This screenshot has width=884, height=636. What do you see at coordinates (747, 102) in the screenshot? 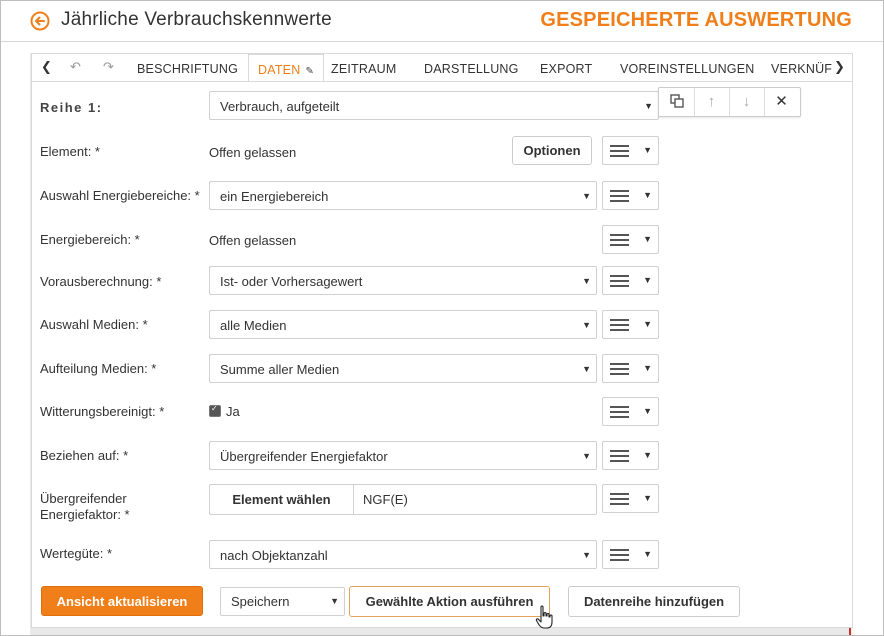
I see `move-down-icon: ↓` at bounding box center [747, 102].